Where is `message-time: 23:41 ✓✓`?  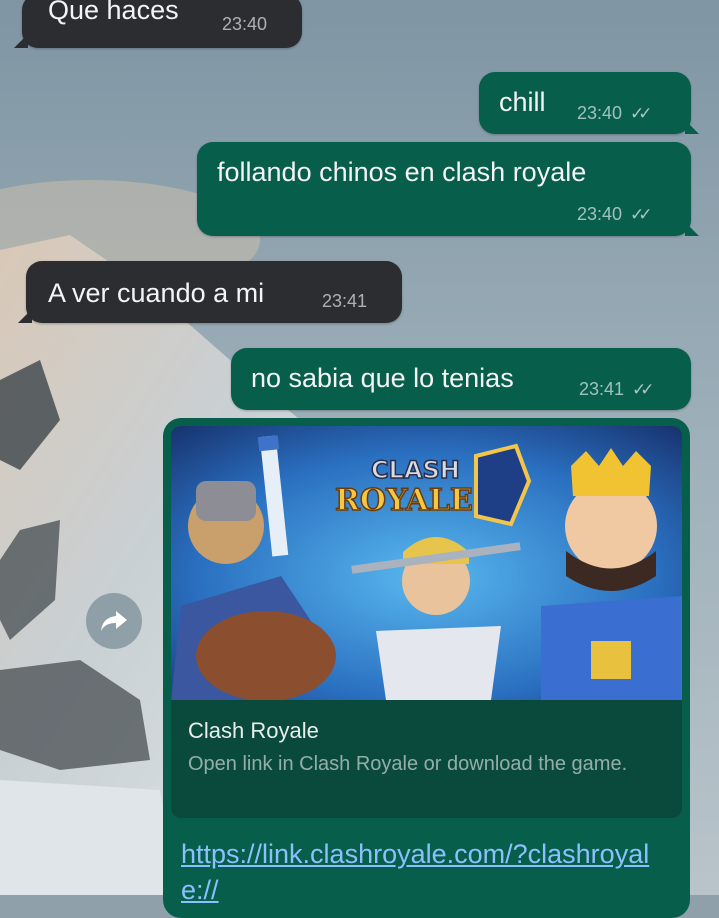
message-time: 23:41 ✓✓ is located at coordinates (616, 389).